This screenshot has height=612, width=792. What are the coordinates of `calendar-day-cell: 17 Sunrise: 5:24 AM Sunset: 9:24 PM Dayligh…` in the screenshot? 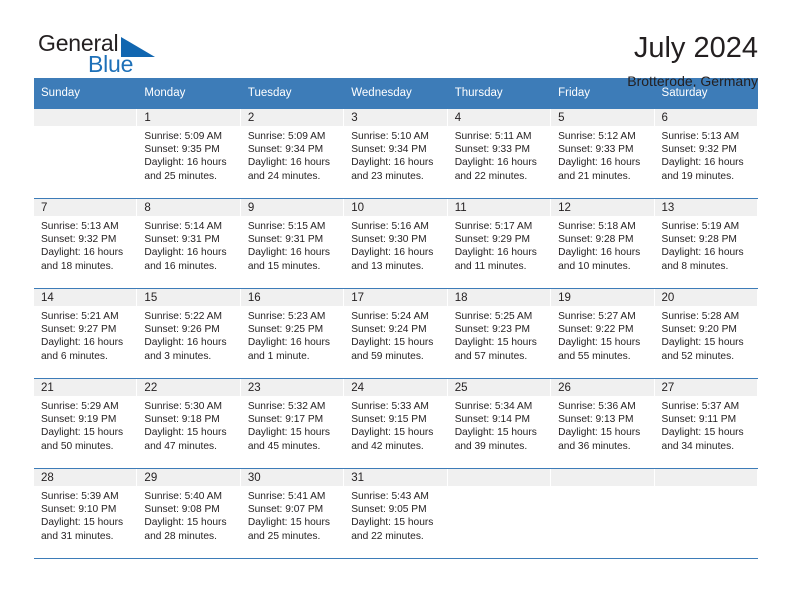 It's located at (396, 334).